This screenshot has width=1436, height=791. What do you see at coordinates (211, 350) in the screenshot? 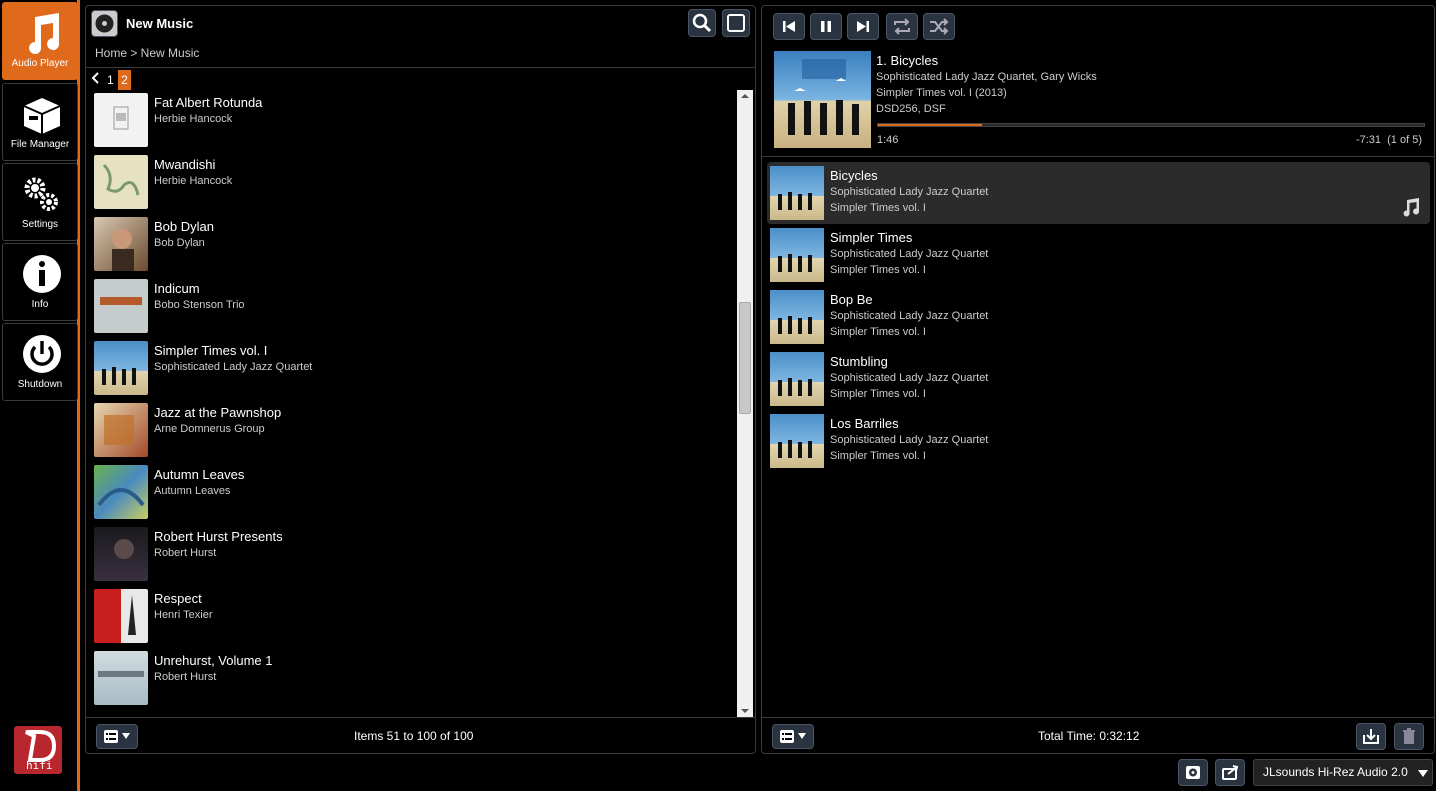
I see `album-title: Simpler Times vol. I` at bounding box center [211, 350].